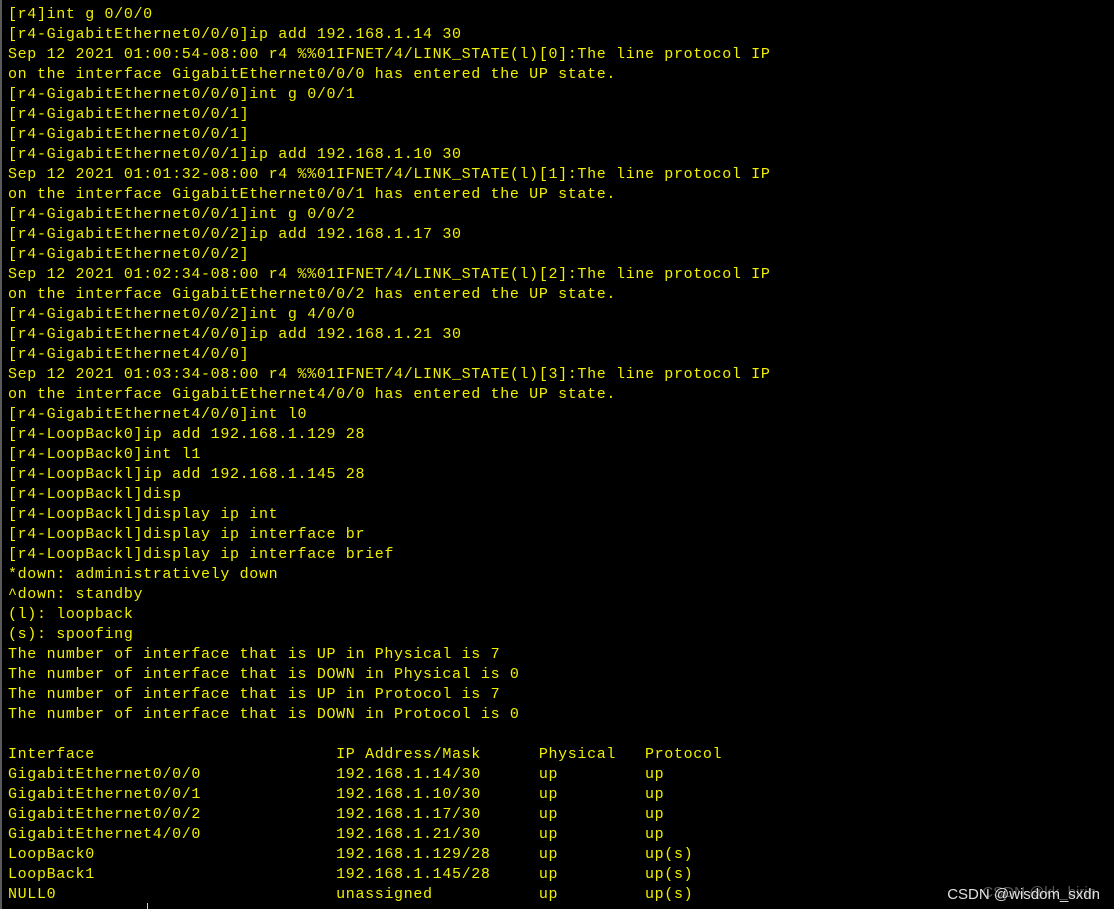 Image resolution: width=1114 pixels, height=909 pixels. What do you see at coordinates (182, 94) in the screenshot?
I see `terminal-line: [r4-GigabitEthernet0/0/0]int g 0/0/1` at bounding box center [182, 94].